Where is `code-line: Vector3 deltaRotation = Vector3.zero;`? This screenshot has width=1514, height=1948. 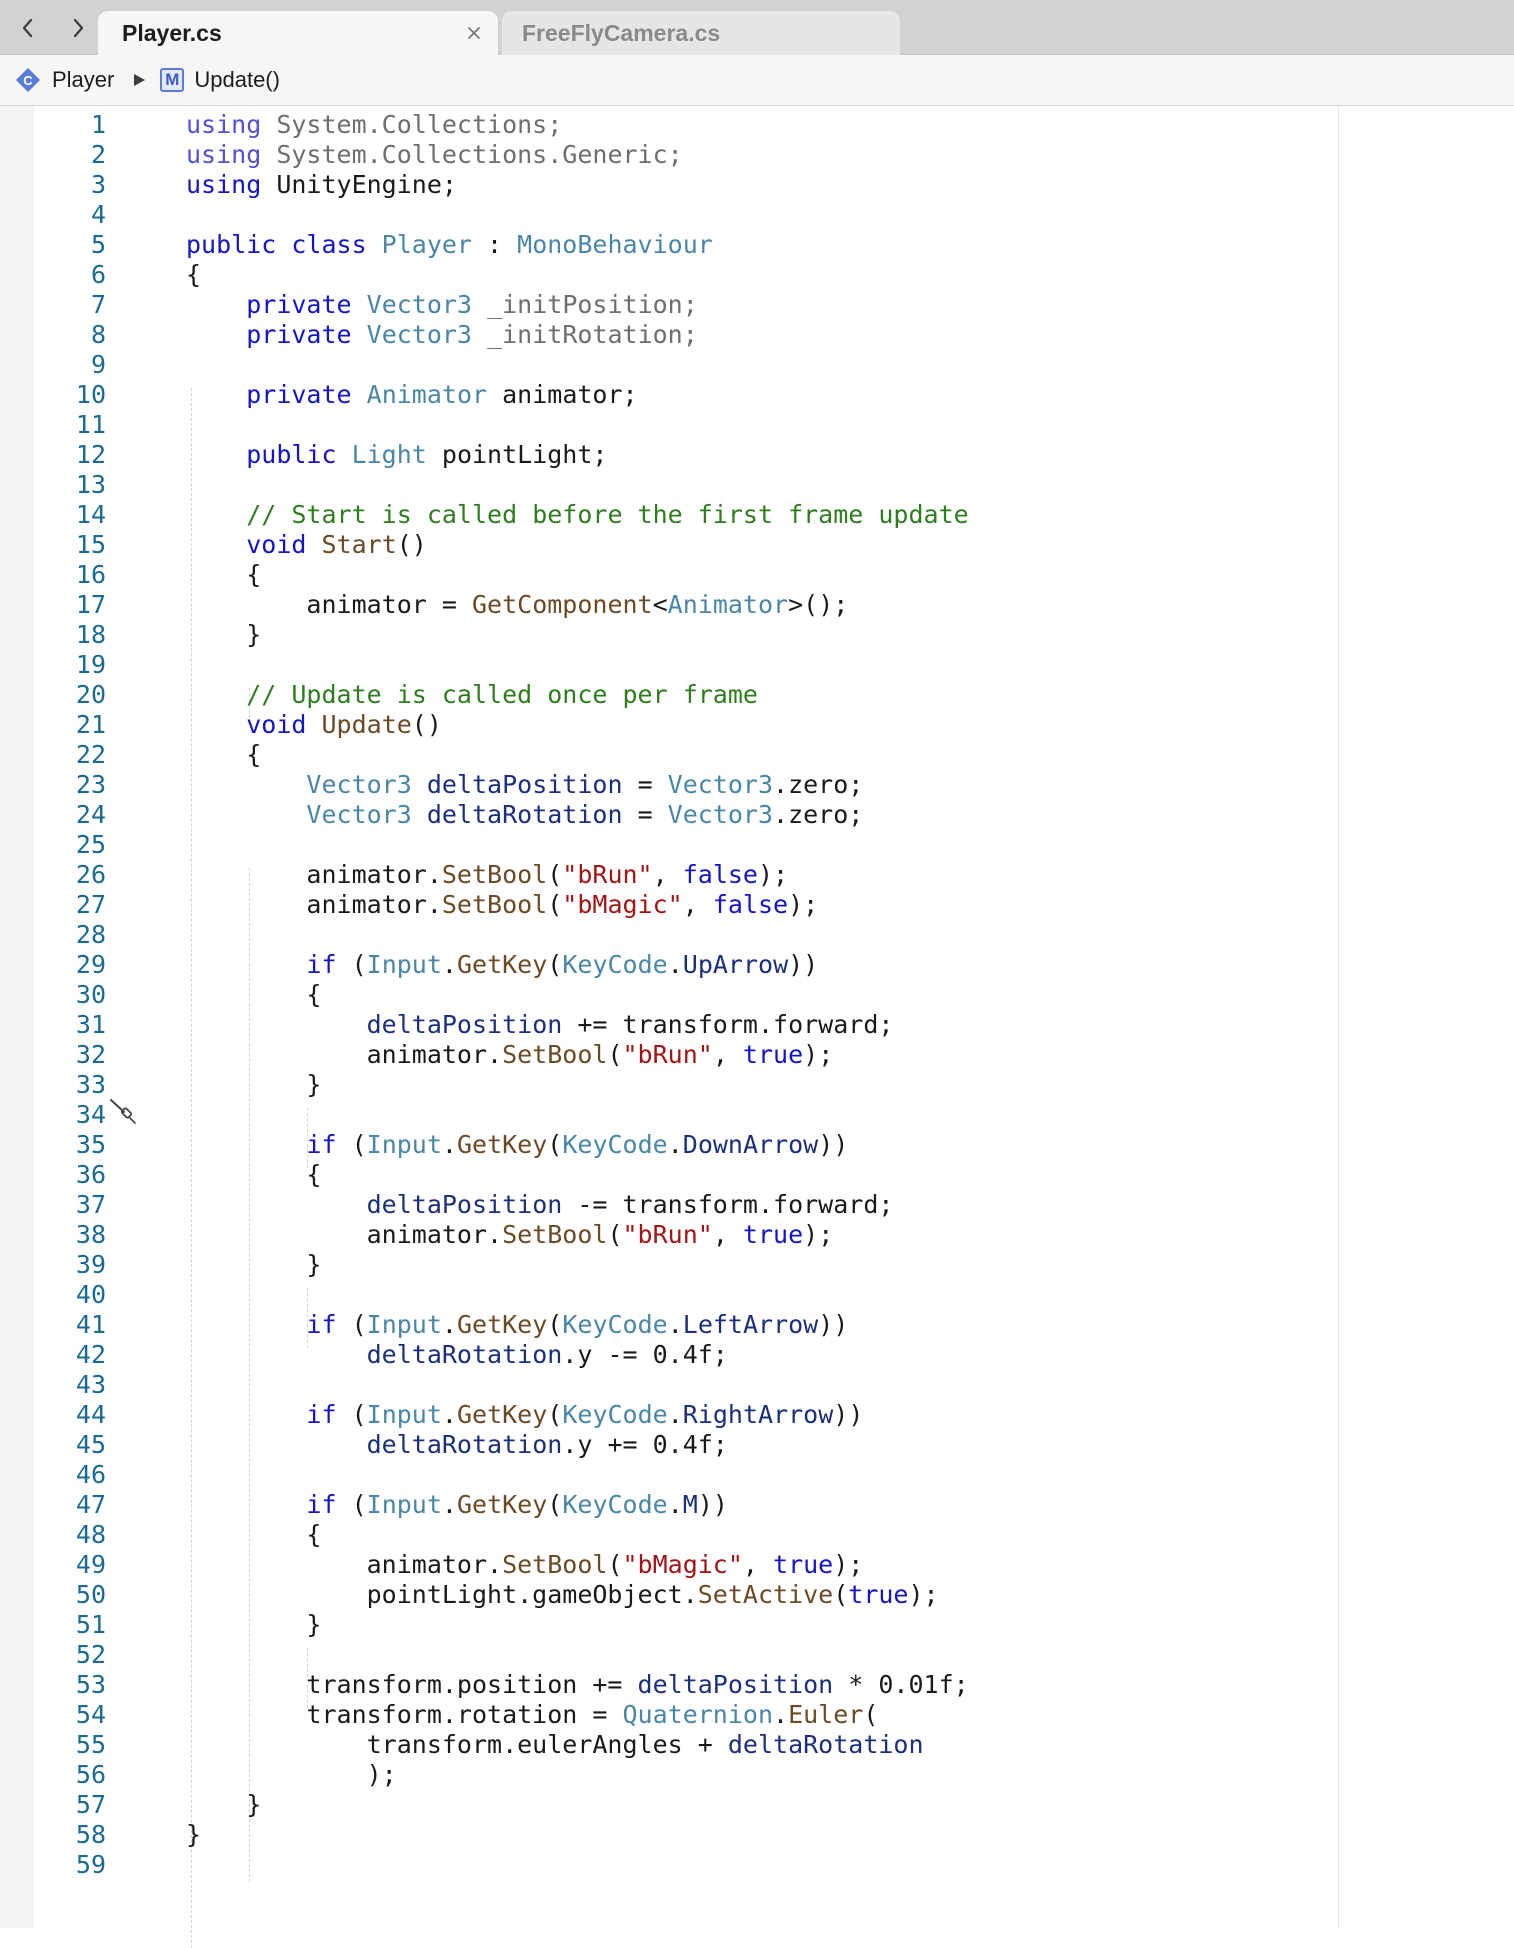
code-line: Vector3 deltaRotation = Vector3.zero; is located at coordinates (577, 815).